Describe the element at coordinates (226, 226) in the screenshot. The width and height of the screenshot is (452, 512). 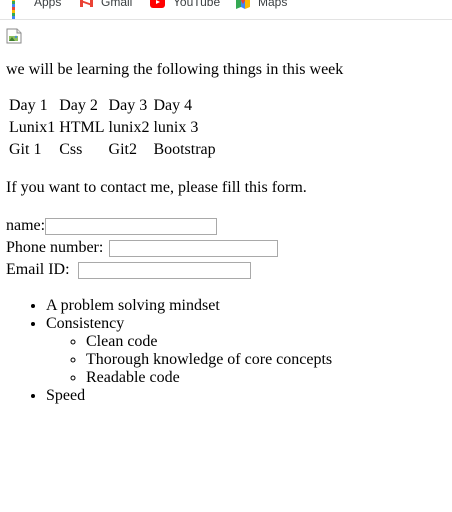
I see `name-row: name:` at that location.